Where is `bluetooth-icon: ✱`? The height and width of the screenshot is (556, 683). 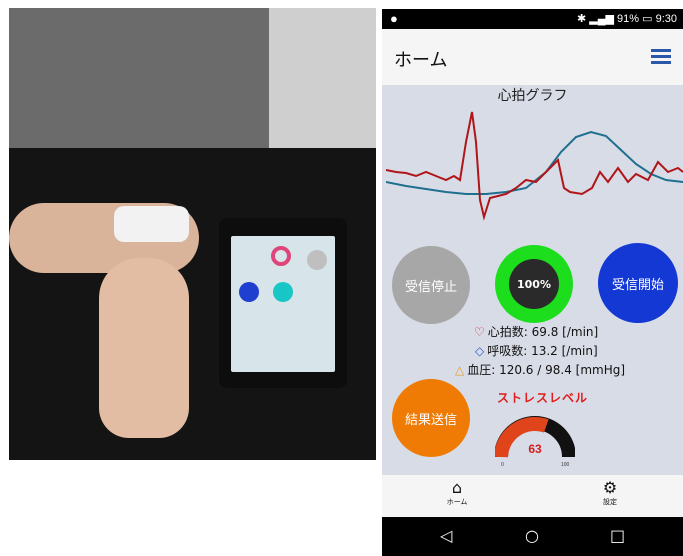 bluetooth-icon: ✱ is located at coordinates (581, 19).